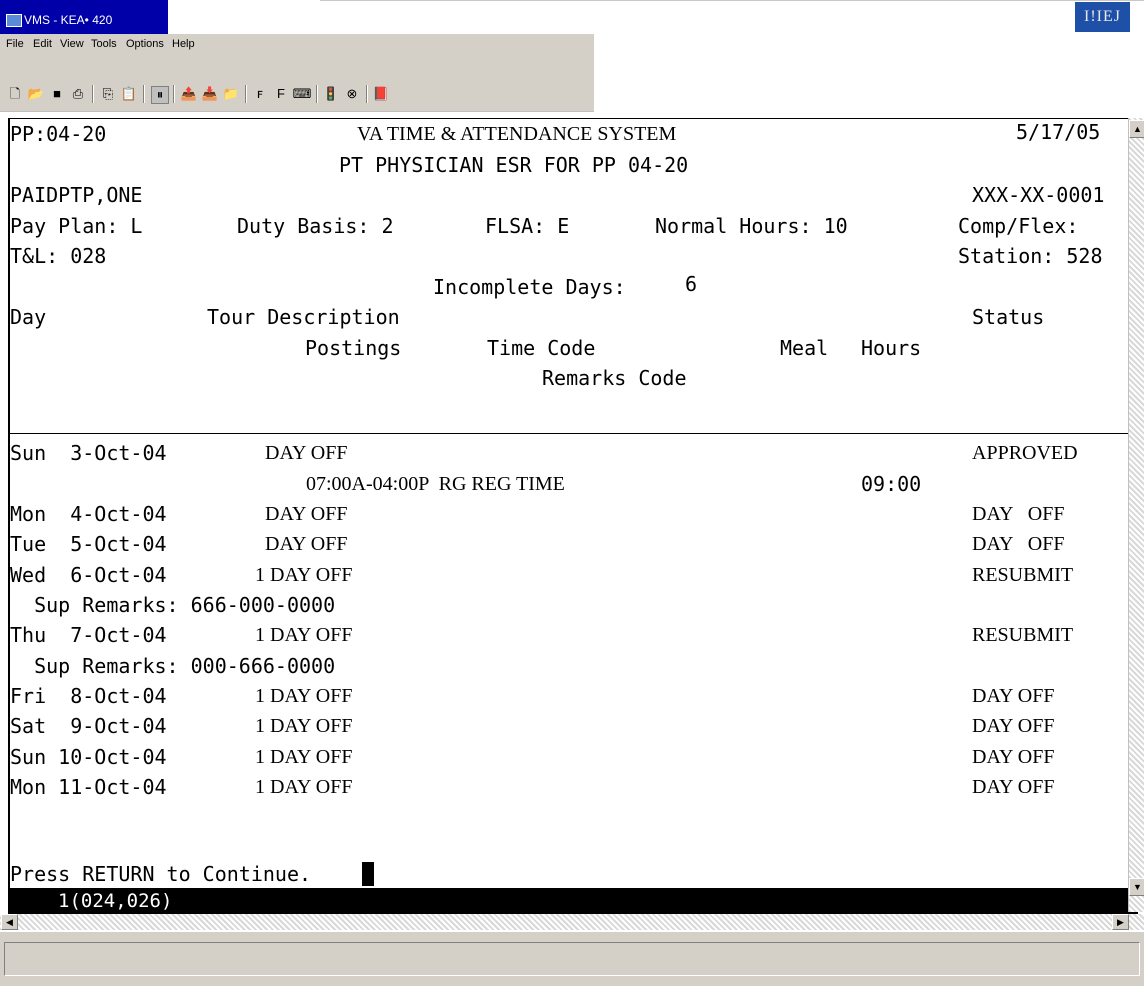 The height and width of the screenshot is (986, 1144). Describe the element at coordinates (1030, 256) in the screenshot. I see `station: Station: 528` at that location.